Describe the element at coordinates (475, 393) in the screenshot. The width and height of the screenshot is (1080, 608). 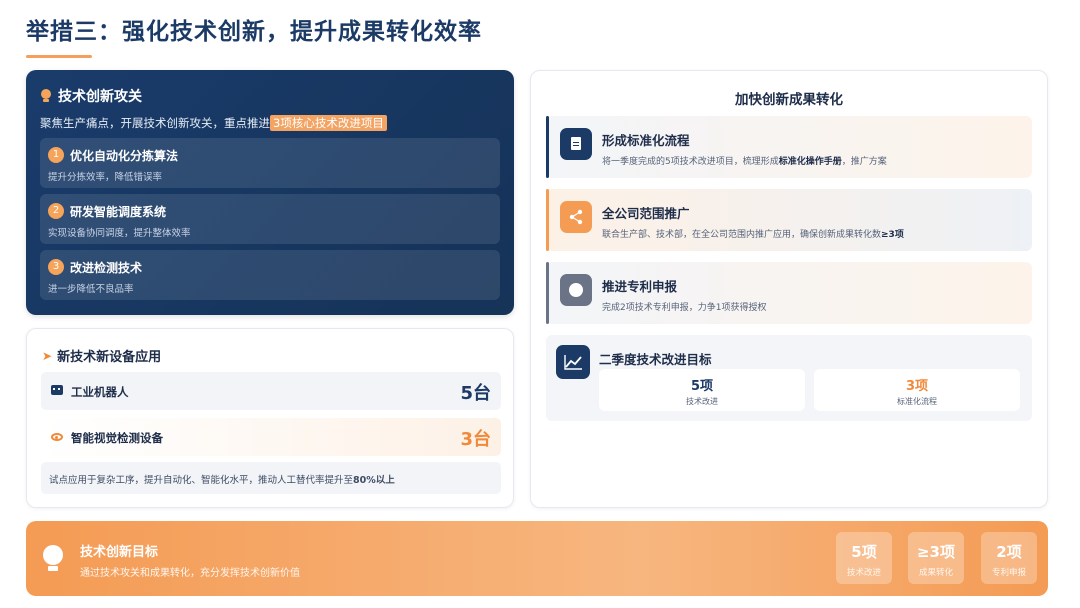
I see `equipment-count: 5台` at that location.